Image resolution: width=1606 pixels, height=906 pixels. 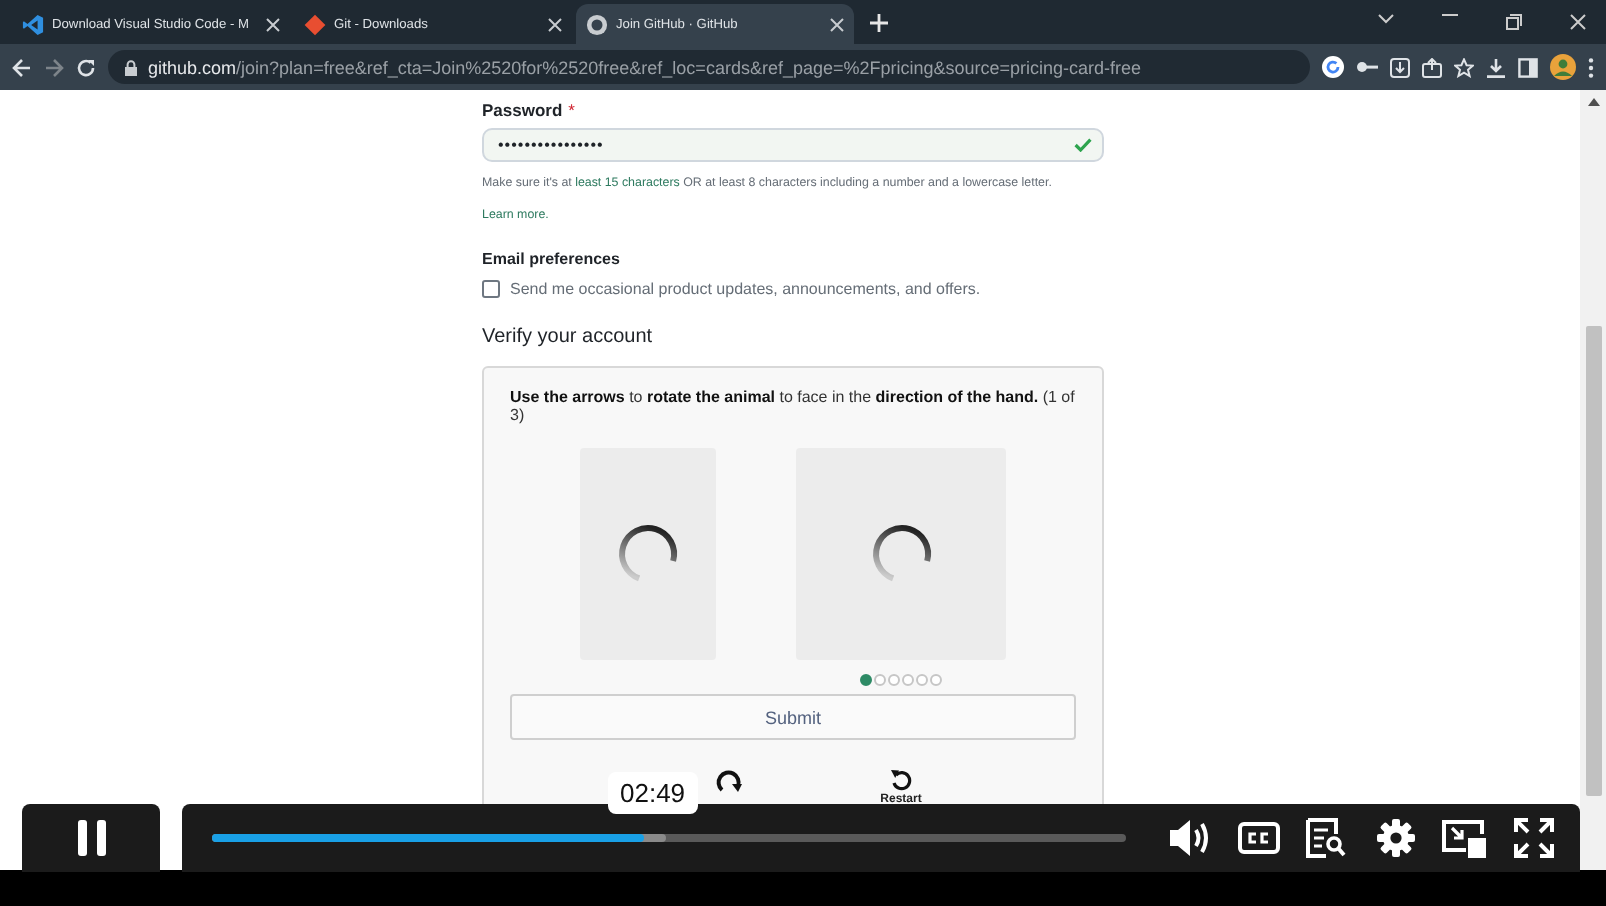 I want to click on pause-icon, so click(x=91, y=838).